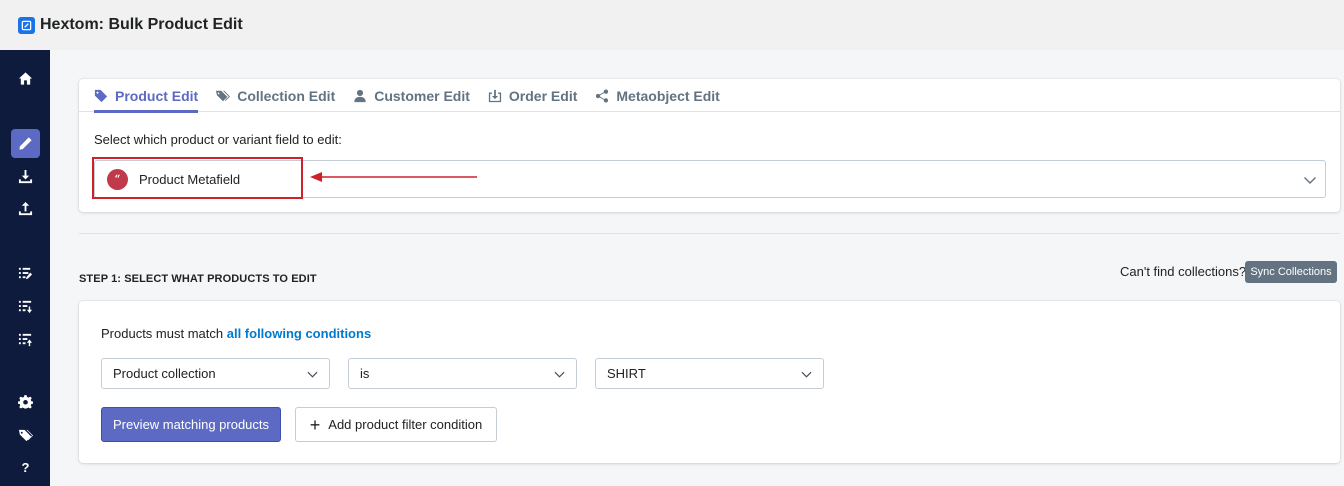 This screenshot has height=486, width=1344. Describe the element at coordinates (25, 208) in the screenshot. I see `upload-icon` at that location.